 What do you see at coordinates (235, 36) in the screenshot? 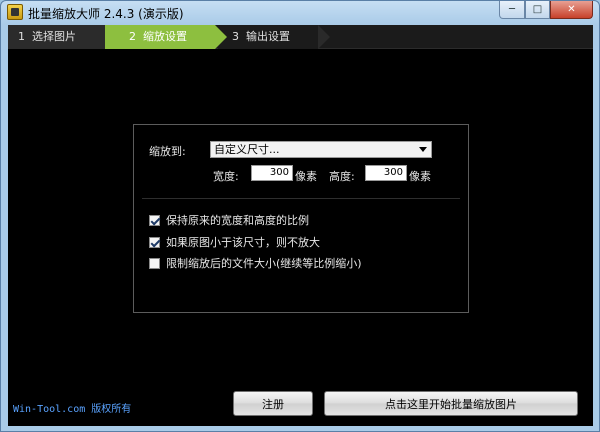
I see `step-number: 3` at bounding box center [235, 36].